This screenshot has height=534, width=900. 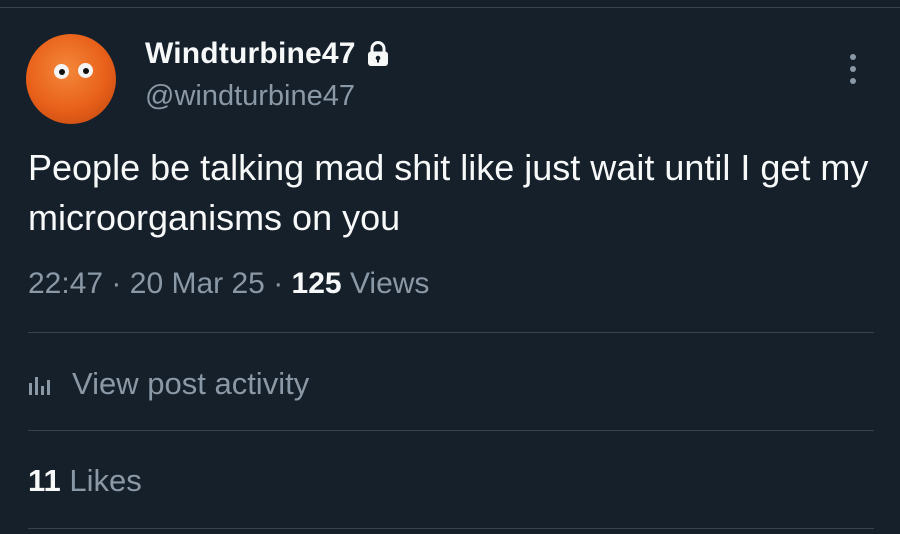 What do you see at coordinates (105, 480) in the screenshot?
I see `likes-label: Likes` at bounding box center [105, 480].